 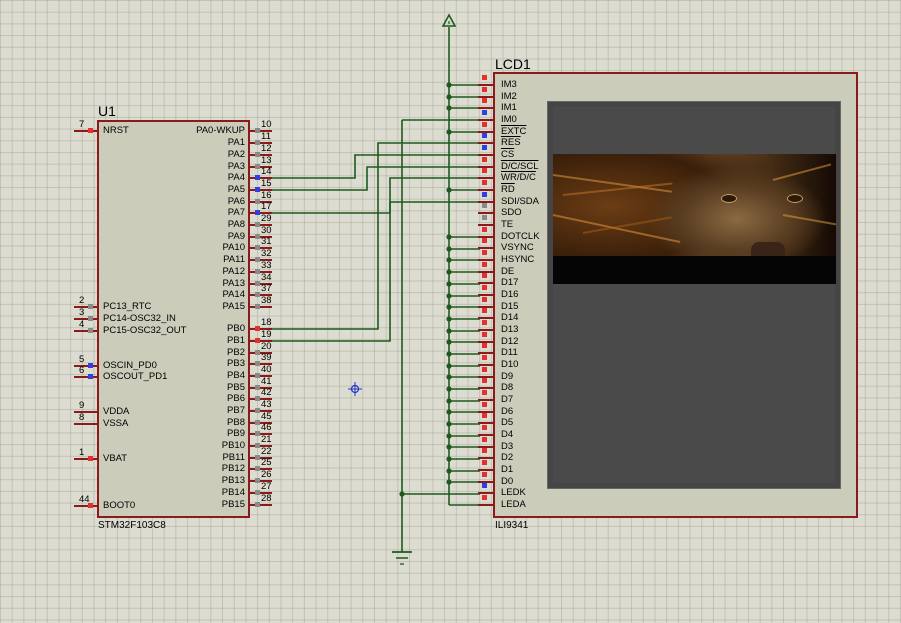 I want to click on u1-pin-label: PC14-OSC32_IN, so click(x=139, y=318).